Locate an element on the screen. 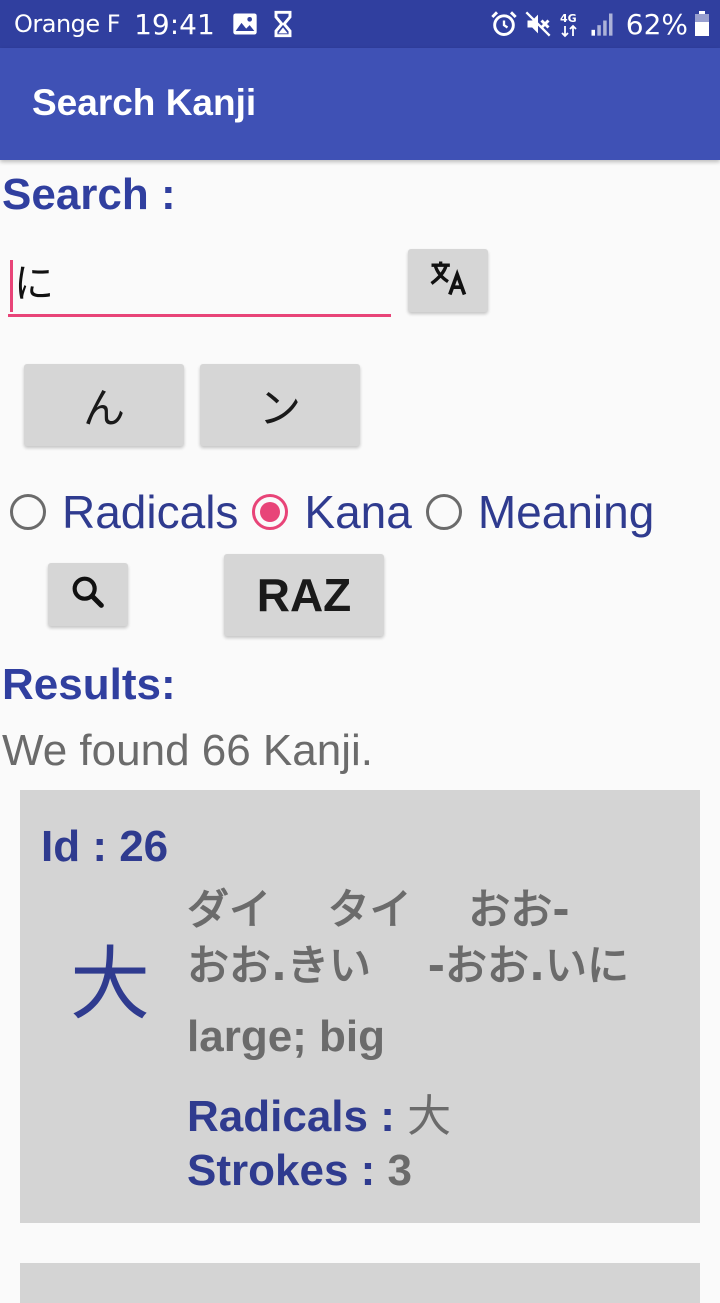 The image size is (720, 1303). kanji-character: 大 is located at coordinates (110, 984).